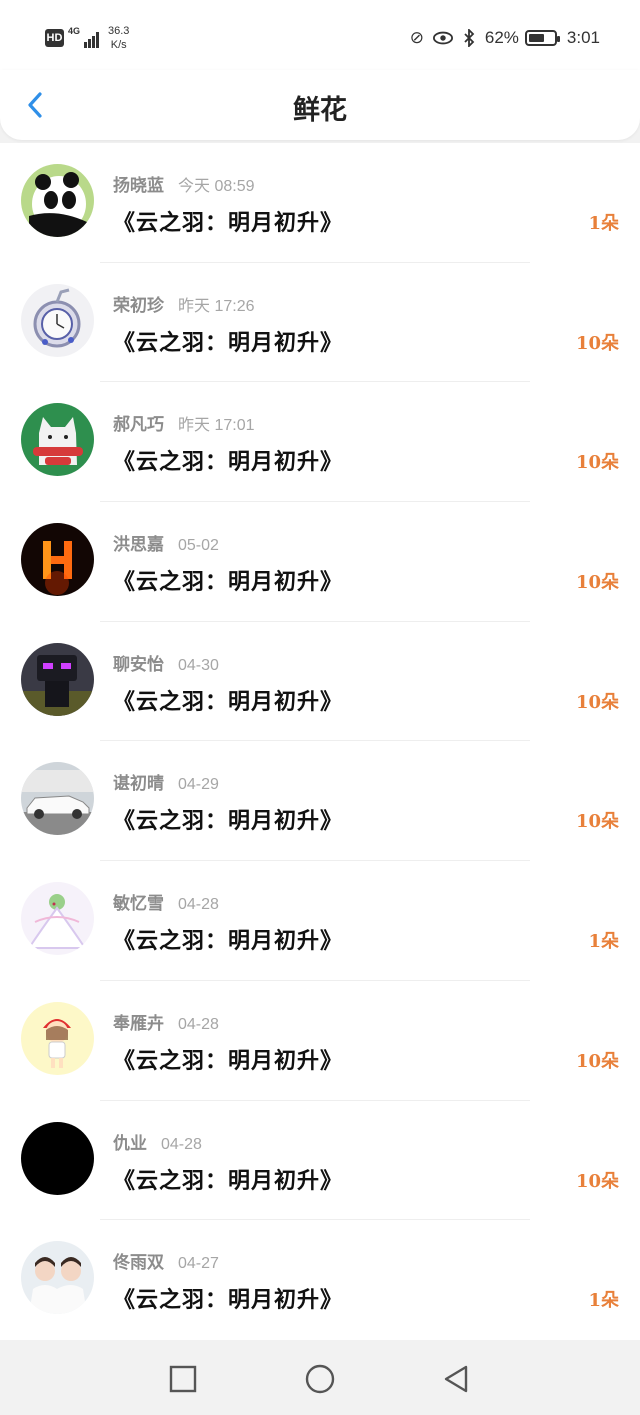 The image size is (640, 1415). Describe the element at coordinates (216, 306) in the screenshot. I see `item-time: 昨天 17:26` at that location.